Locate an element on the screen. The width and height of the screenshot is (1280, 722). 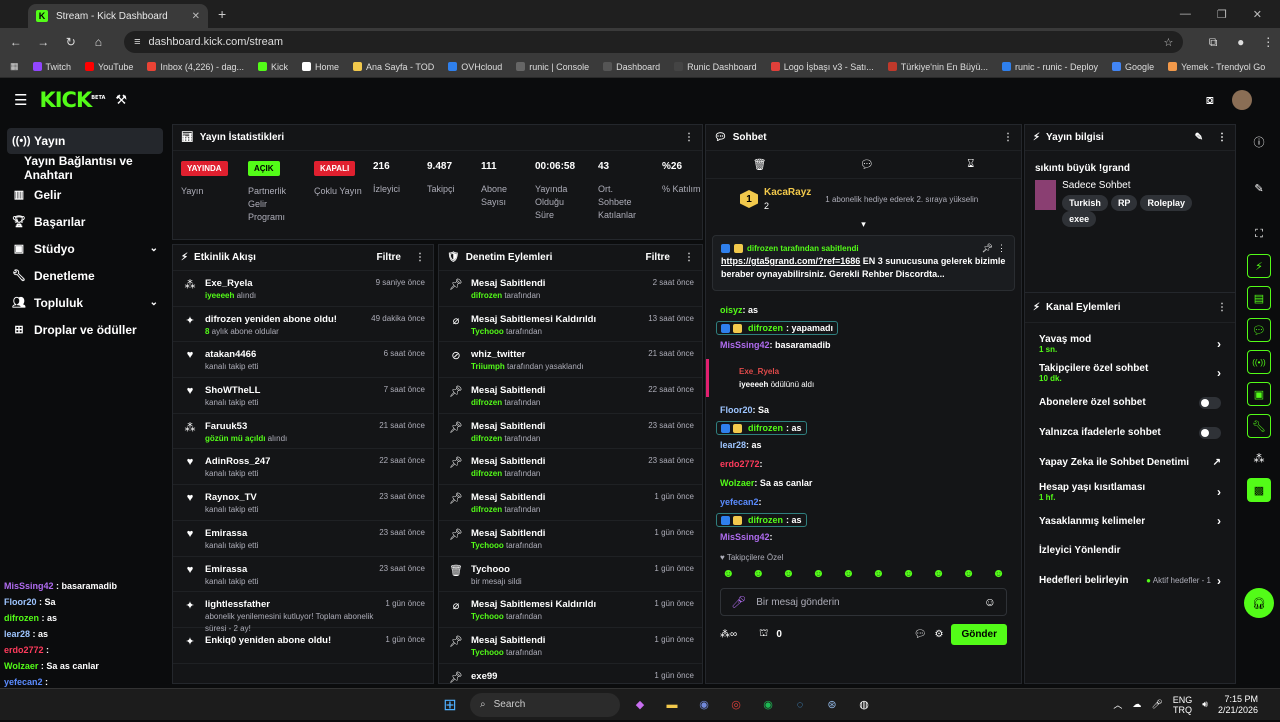
clock-time: 7:15 PM is located at coordinates (1238, 699).